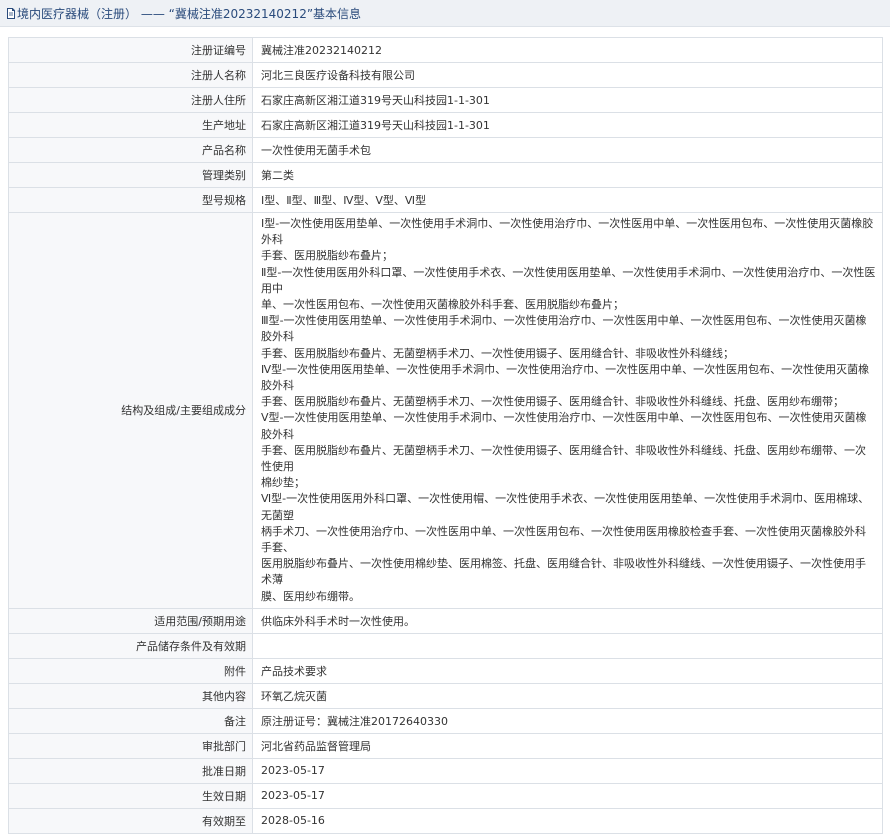 The height and width of the screenshot is (834, 890). I want to click on page-title: 境内医疗器械（注册） —— “冀械注准20232140212”基本信息, so click(189, 13).